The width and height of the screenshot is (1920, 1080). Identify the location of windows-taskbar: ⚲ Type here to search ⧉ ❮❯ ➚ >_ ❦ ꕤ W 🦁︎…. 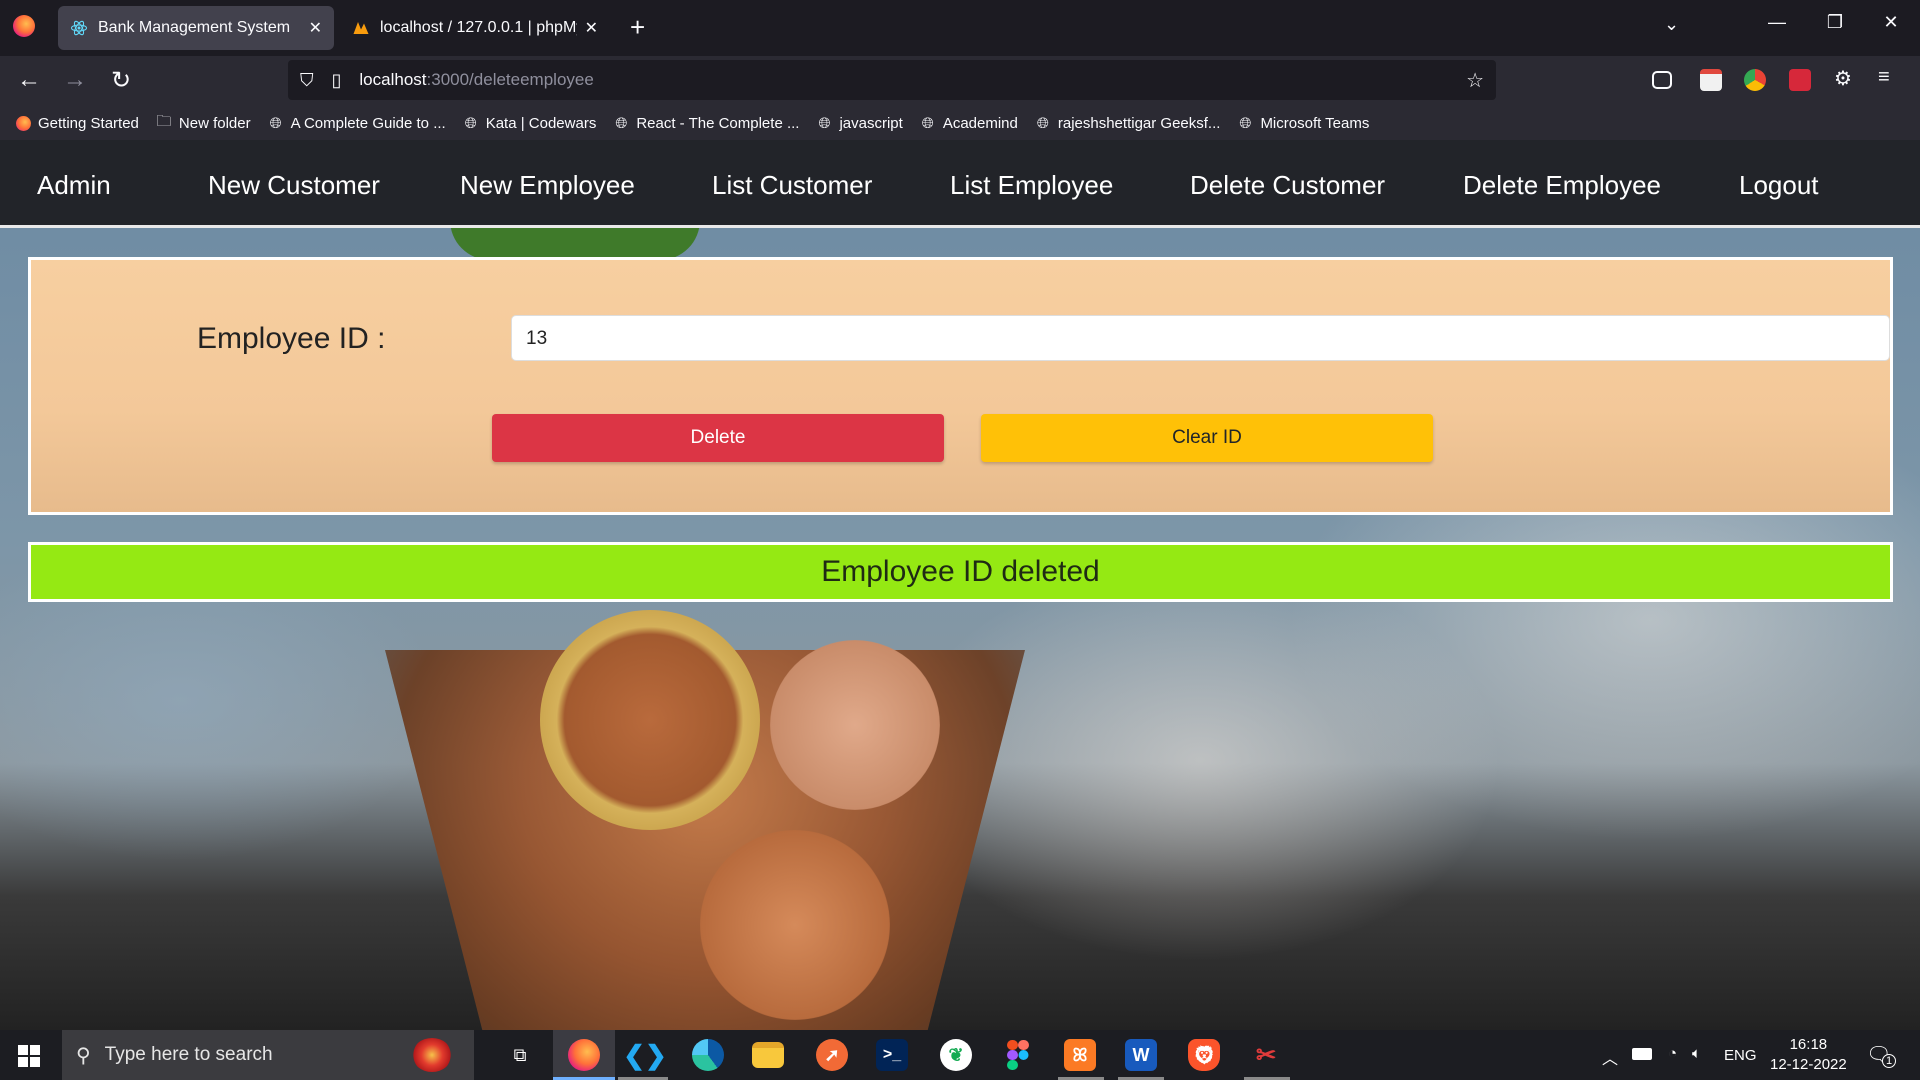
(960, 1055).